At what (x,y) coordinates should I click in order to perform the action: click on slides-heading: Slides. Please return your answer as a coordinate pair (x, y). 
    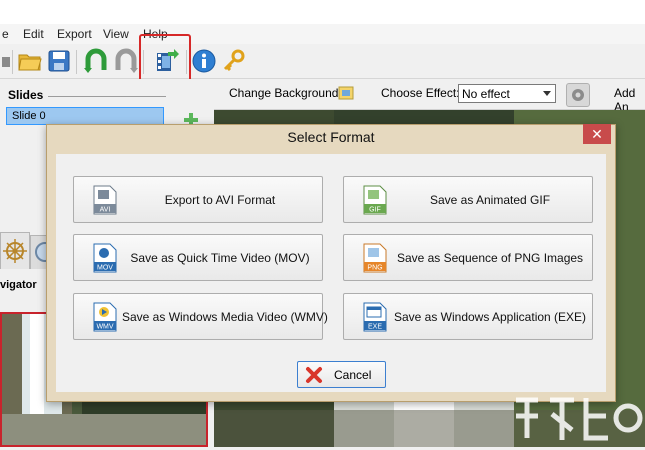
    Looking at the image, I should click on (26, 95).